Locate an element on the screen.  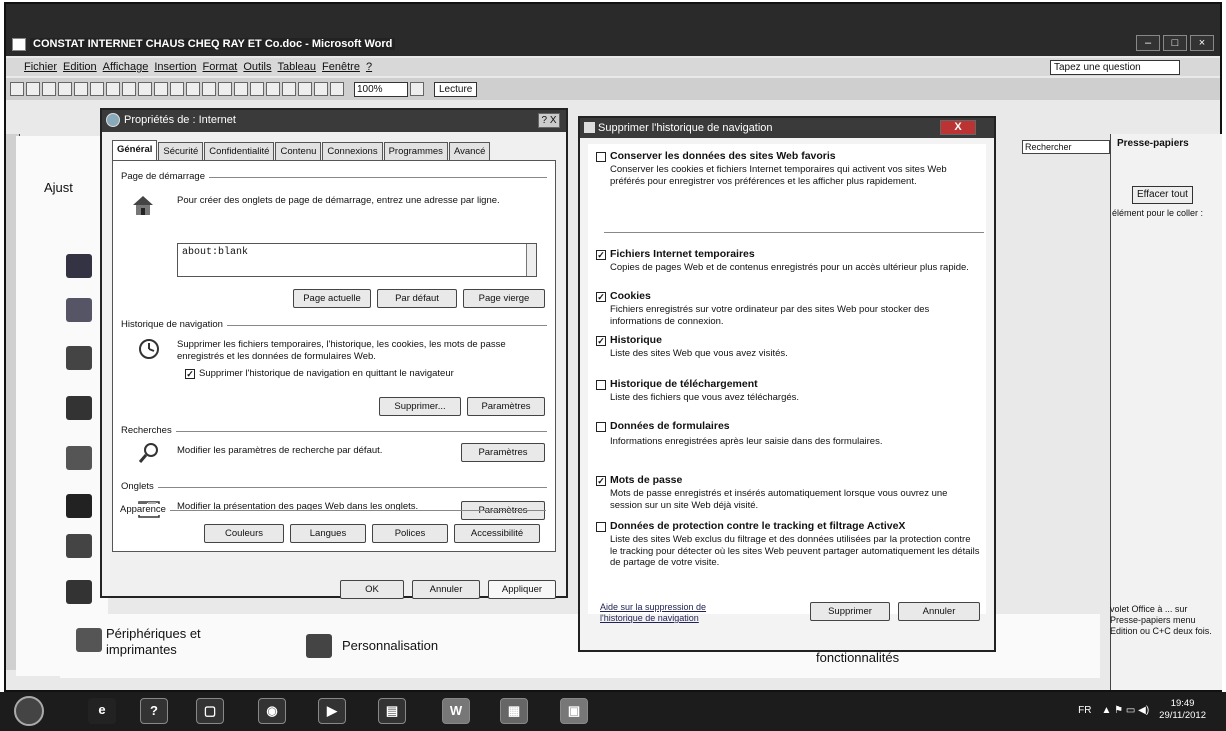
drawing-icon is located at coordinates (305, 89).